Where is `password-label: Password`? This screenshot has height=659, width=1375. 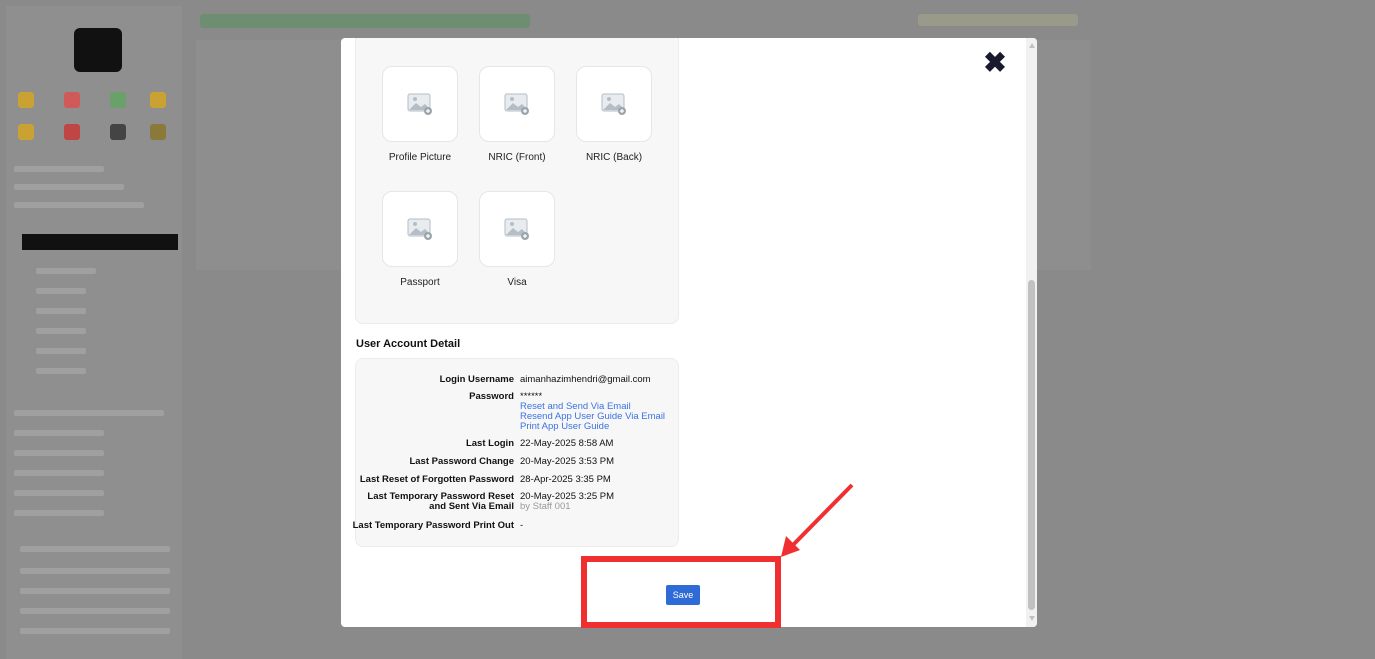
password-label: Password is located at coordinates (491, 396).